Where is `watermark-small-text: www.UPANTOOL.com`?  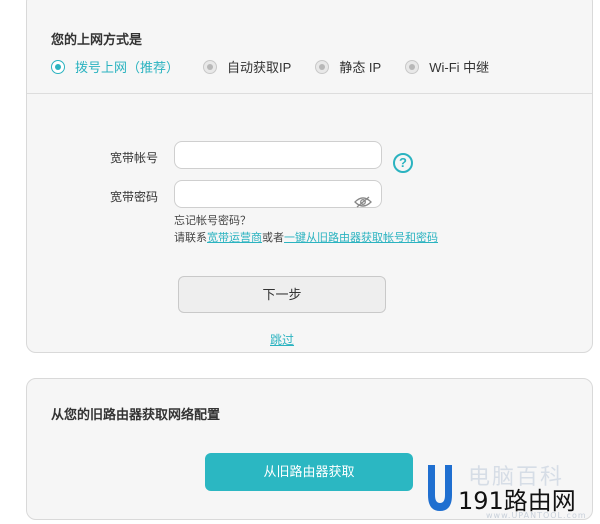 watermark-small-text: www.UPANTOOL.com is located at coordinates (536, 515).